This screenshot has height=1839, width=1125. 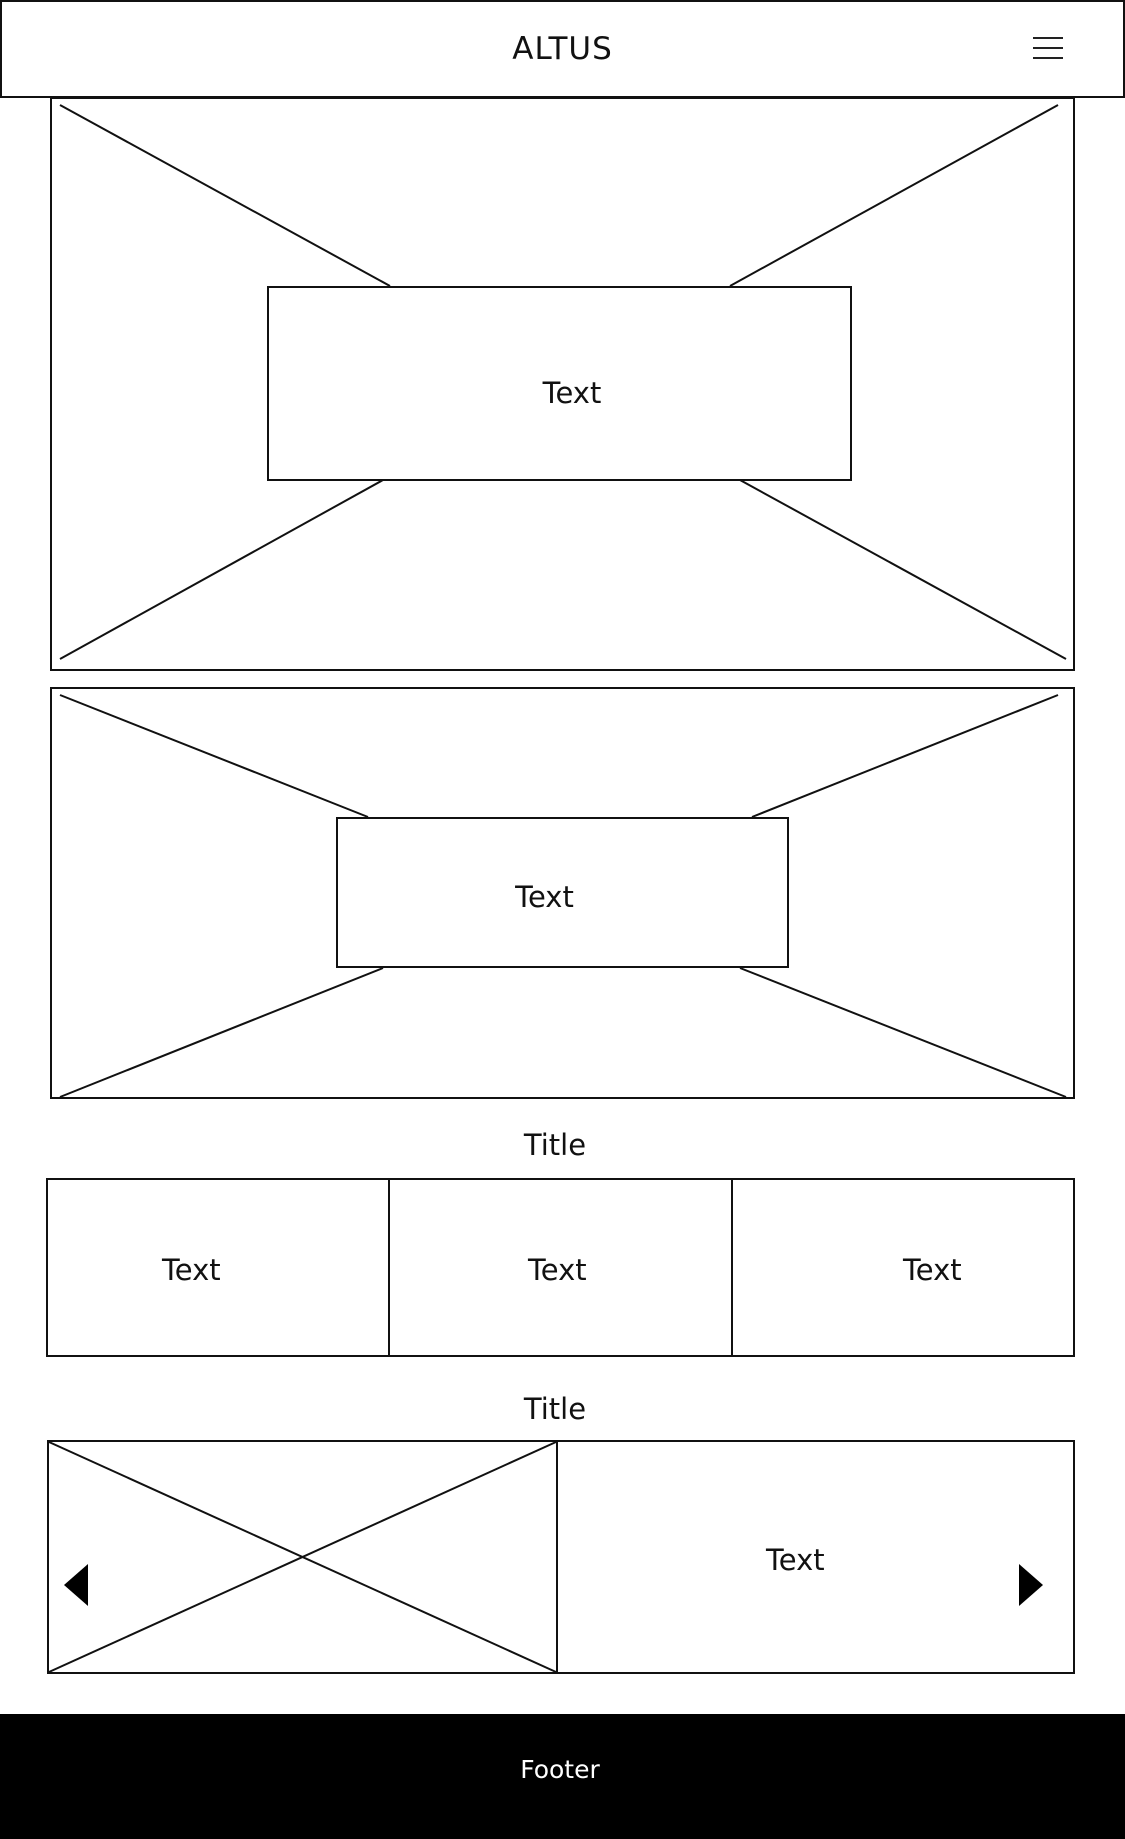 I want to click on hero-text: Text, so click(x=572, y=393).